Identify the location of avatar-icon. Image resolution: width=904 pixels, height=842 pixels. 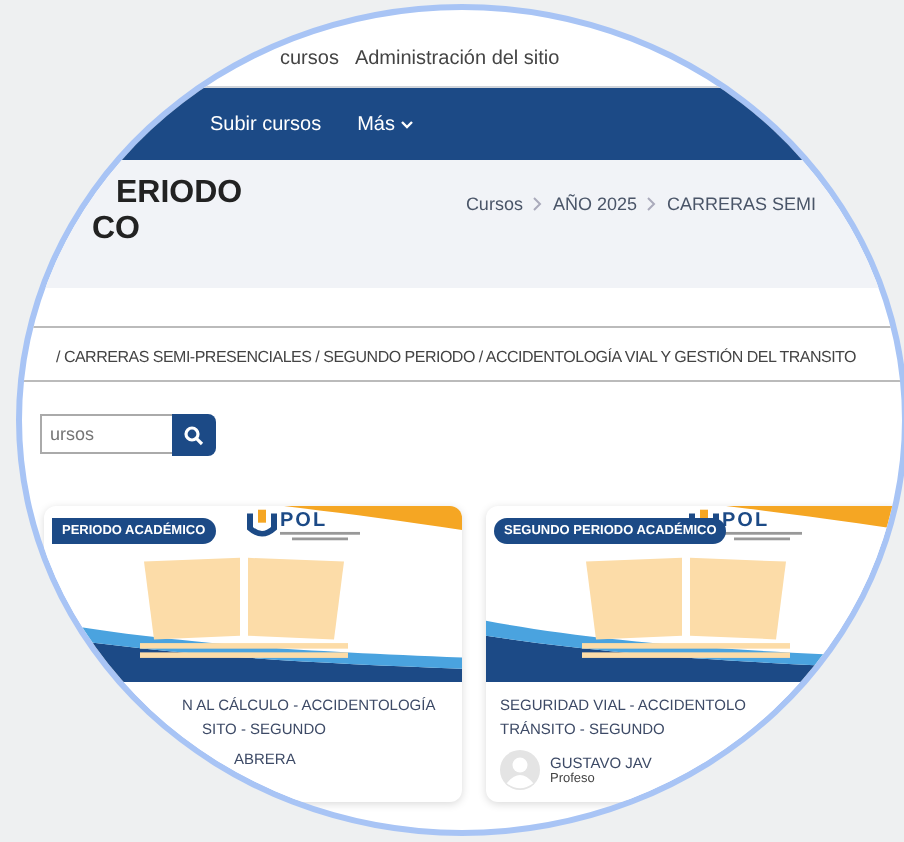
(520, 770).